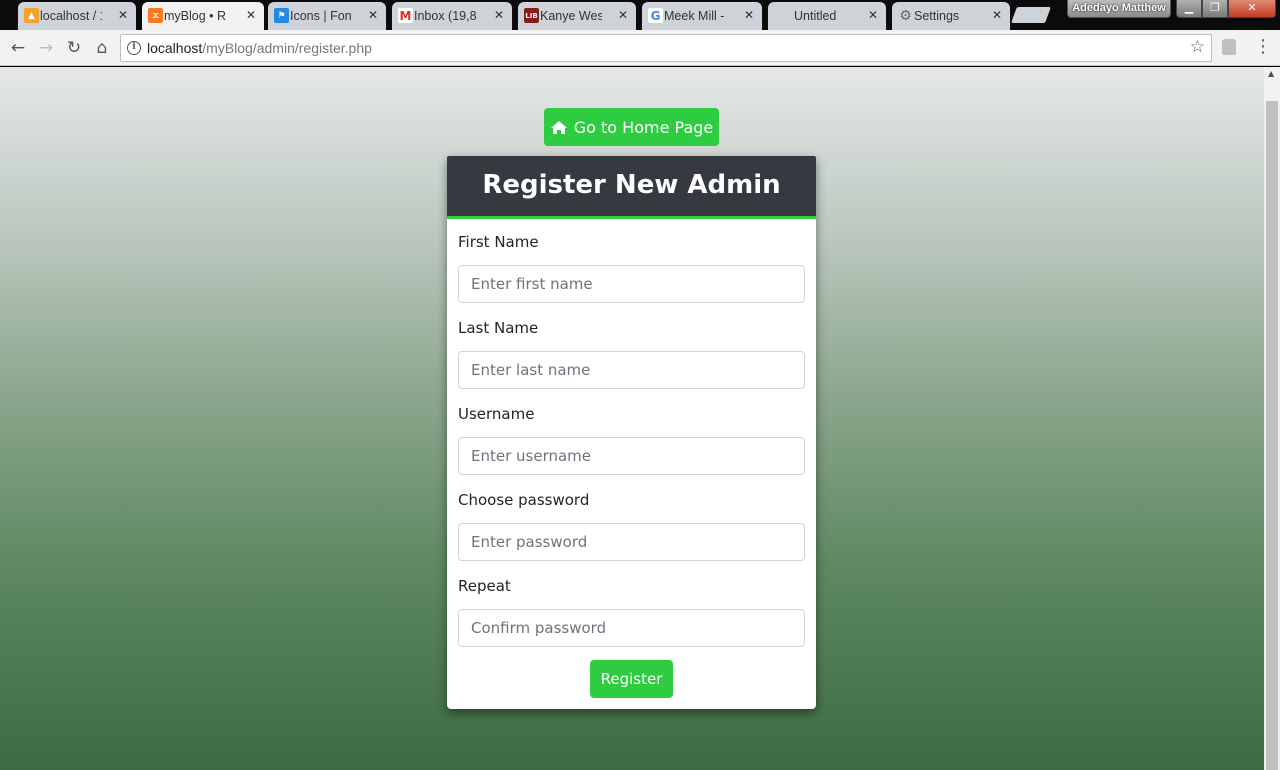 Image resolution: width=1280 pixels, height=770 pixels. What do you see at coordinates (1272, 435) in the screenshot?
I see `scrollbar-thumb` at bounding box center [1272, 435].